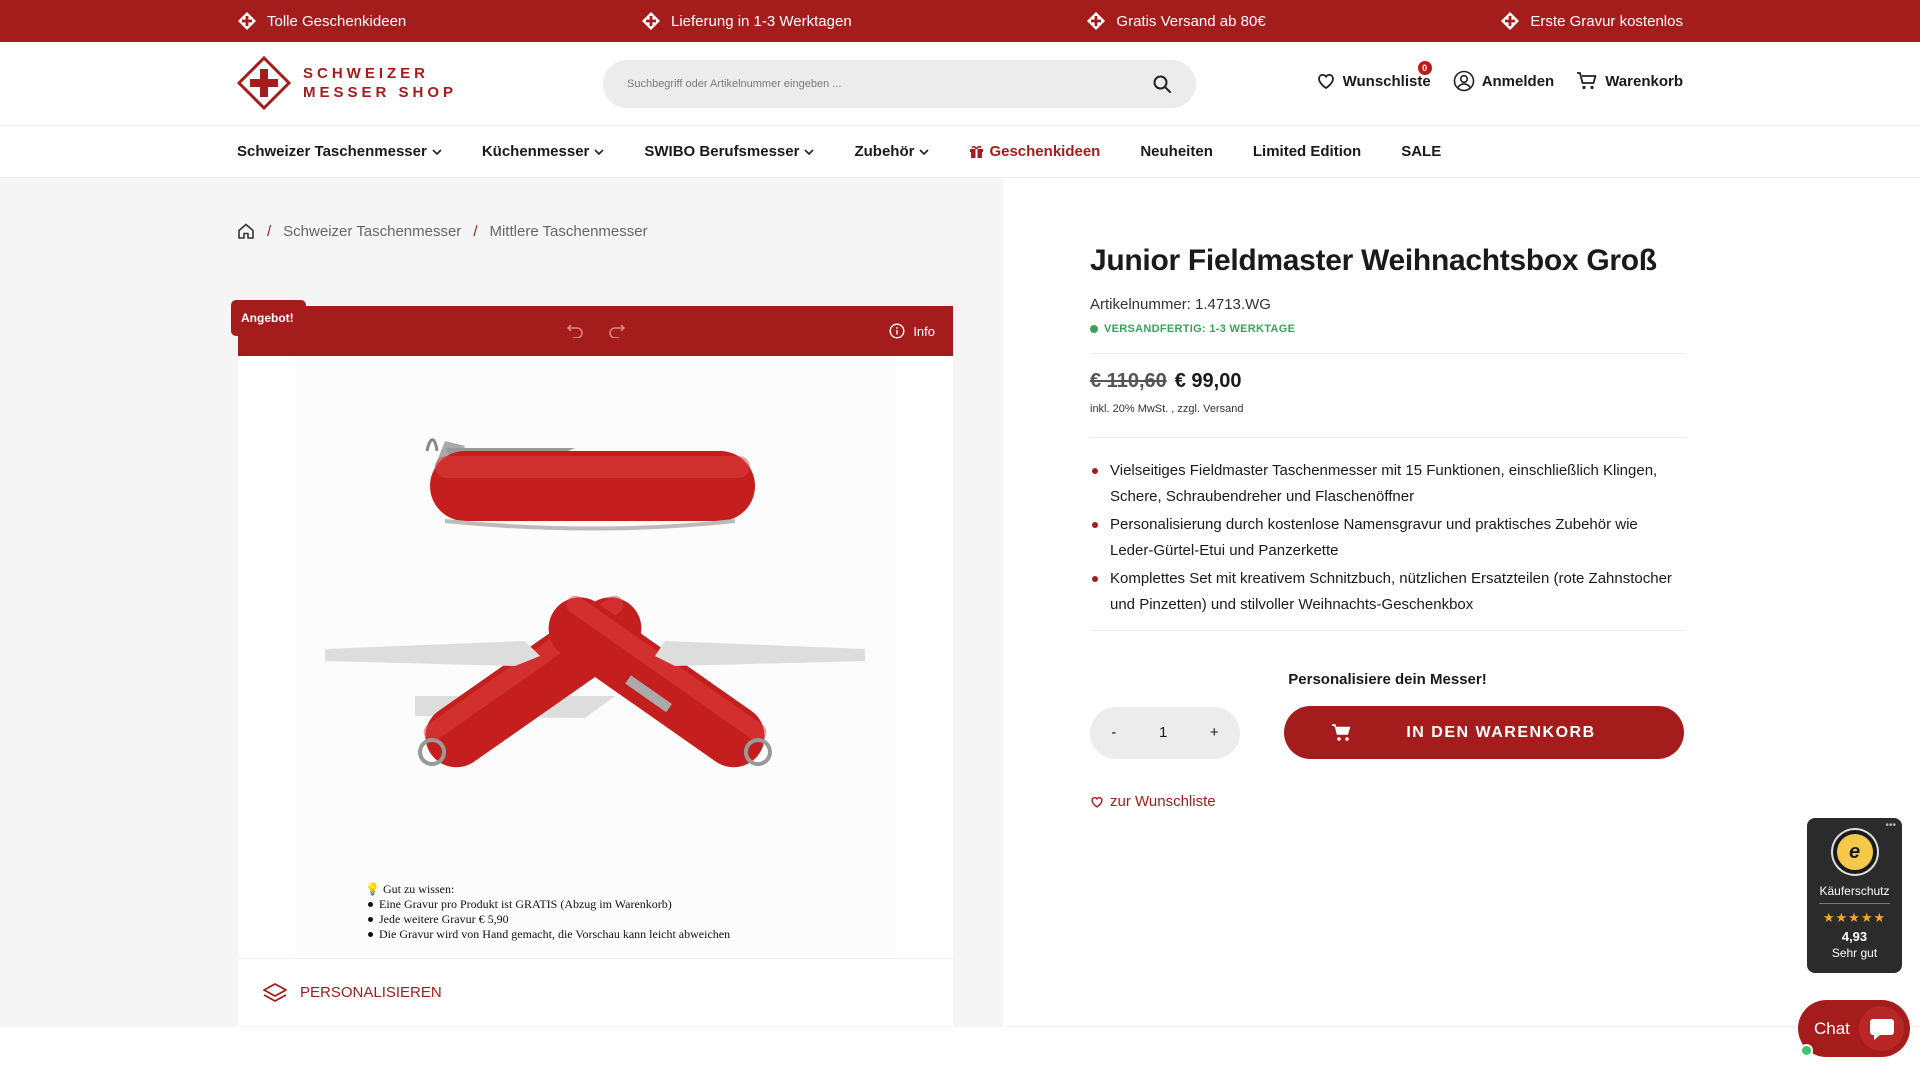 The image size is (1920, 1080). Describe the element at coordinates (547, 889) in the screenshot. I see `note-title: 💡 Gut zu wissen:` at that location.